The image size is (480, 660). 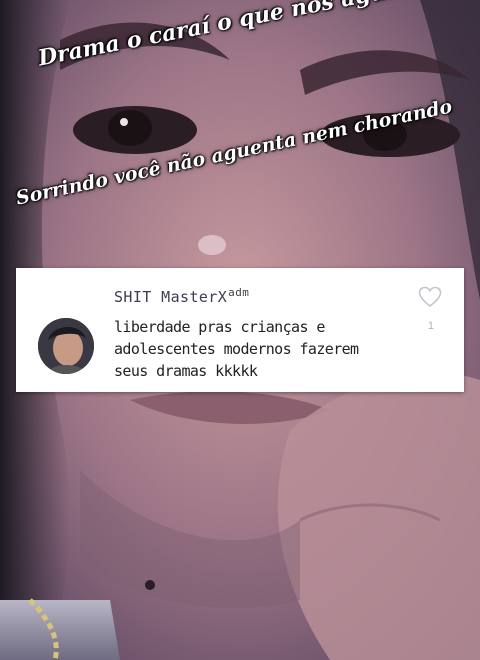 I want to click on username-text: SHIT MasterX, so click(x=171, y=297).